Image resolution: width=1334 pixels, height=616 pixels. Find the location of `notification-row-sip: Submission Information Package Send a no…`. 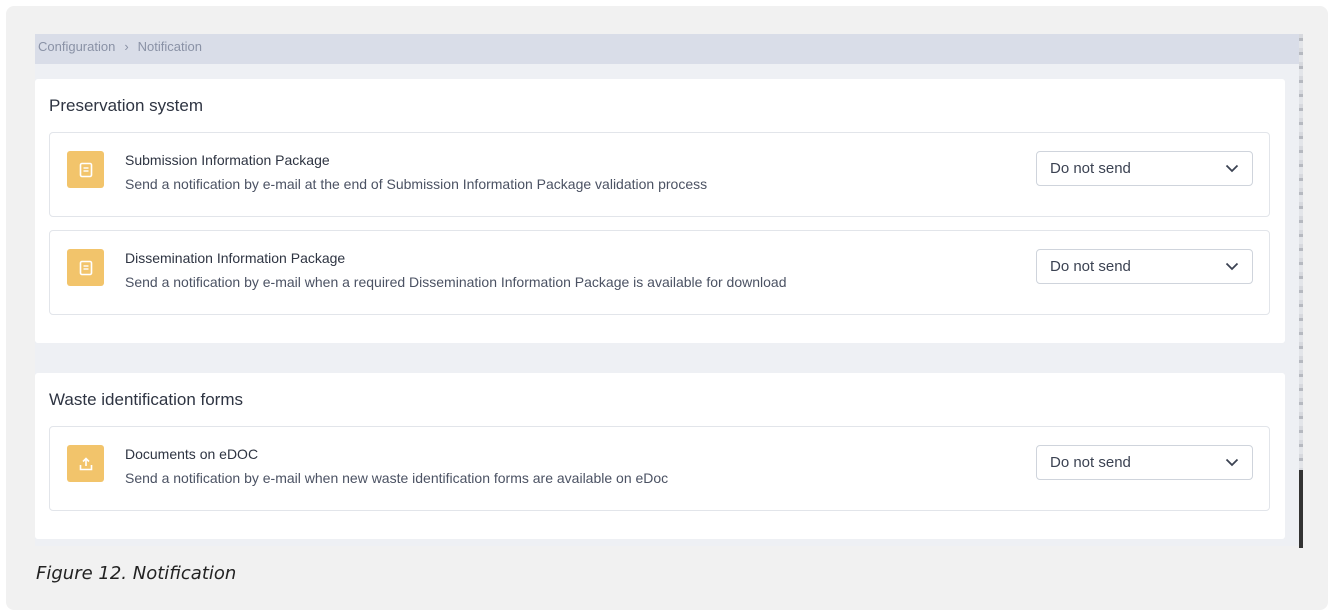

notification-row-sip: Submission Information Package Send a no… is located at coordinates (659, 174).